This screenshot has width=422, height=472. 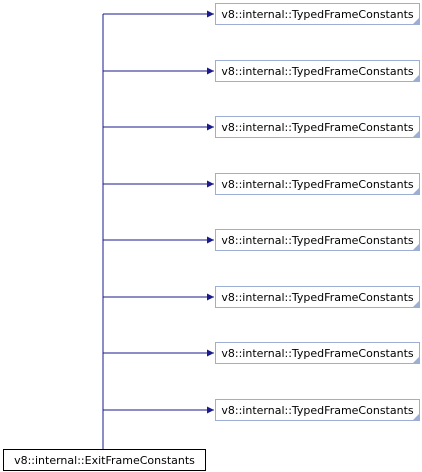 I want to click on root-class-label: v8::internal::ExitFrameConstants, so click(x=104, y=460).